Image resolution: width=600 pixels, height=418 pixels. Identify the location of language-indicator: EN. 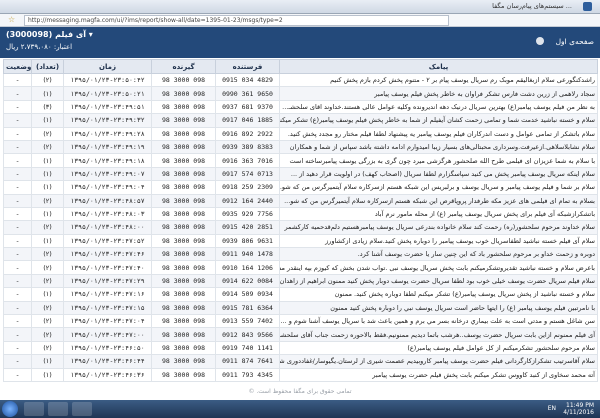
(552, 408).